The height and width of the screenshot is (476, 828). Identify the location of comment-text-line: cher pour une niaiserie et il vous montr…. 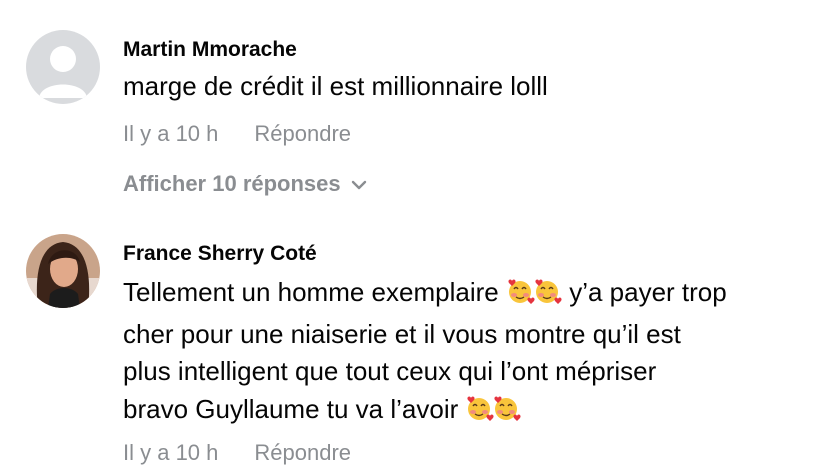
(402, 333).